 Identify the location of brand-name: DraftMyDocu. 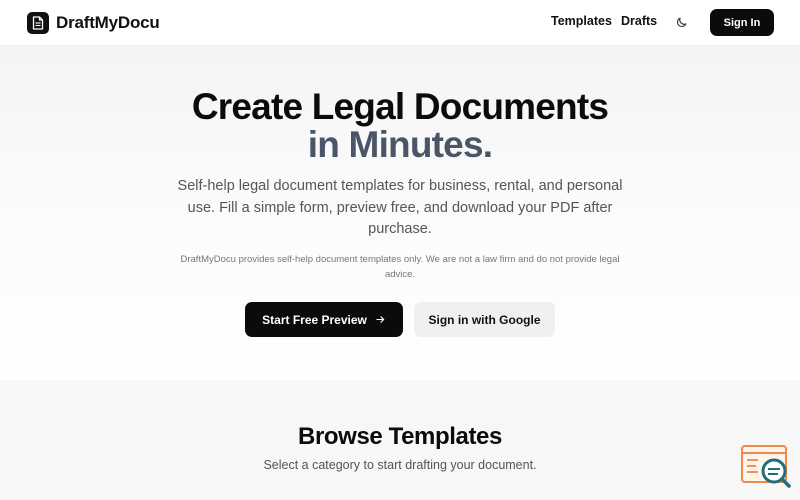
(108, 22).